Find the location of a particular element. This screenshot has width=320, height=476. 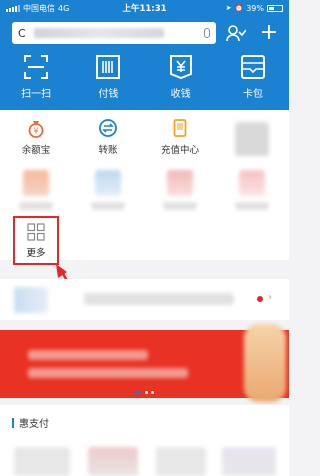

signal-icon is located at coordinates (13, 8).